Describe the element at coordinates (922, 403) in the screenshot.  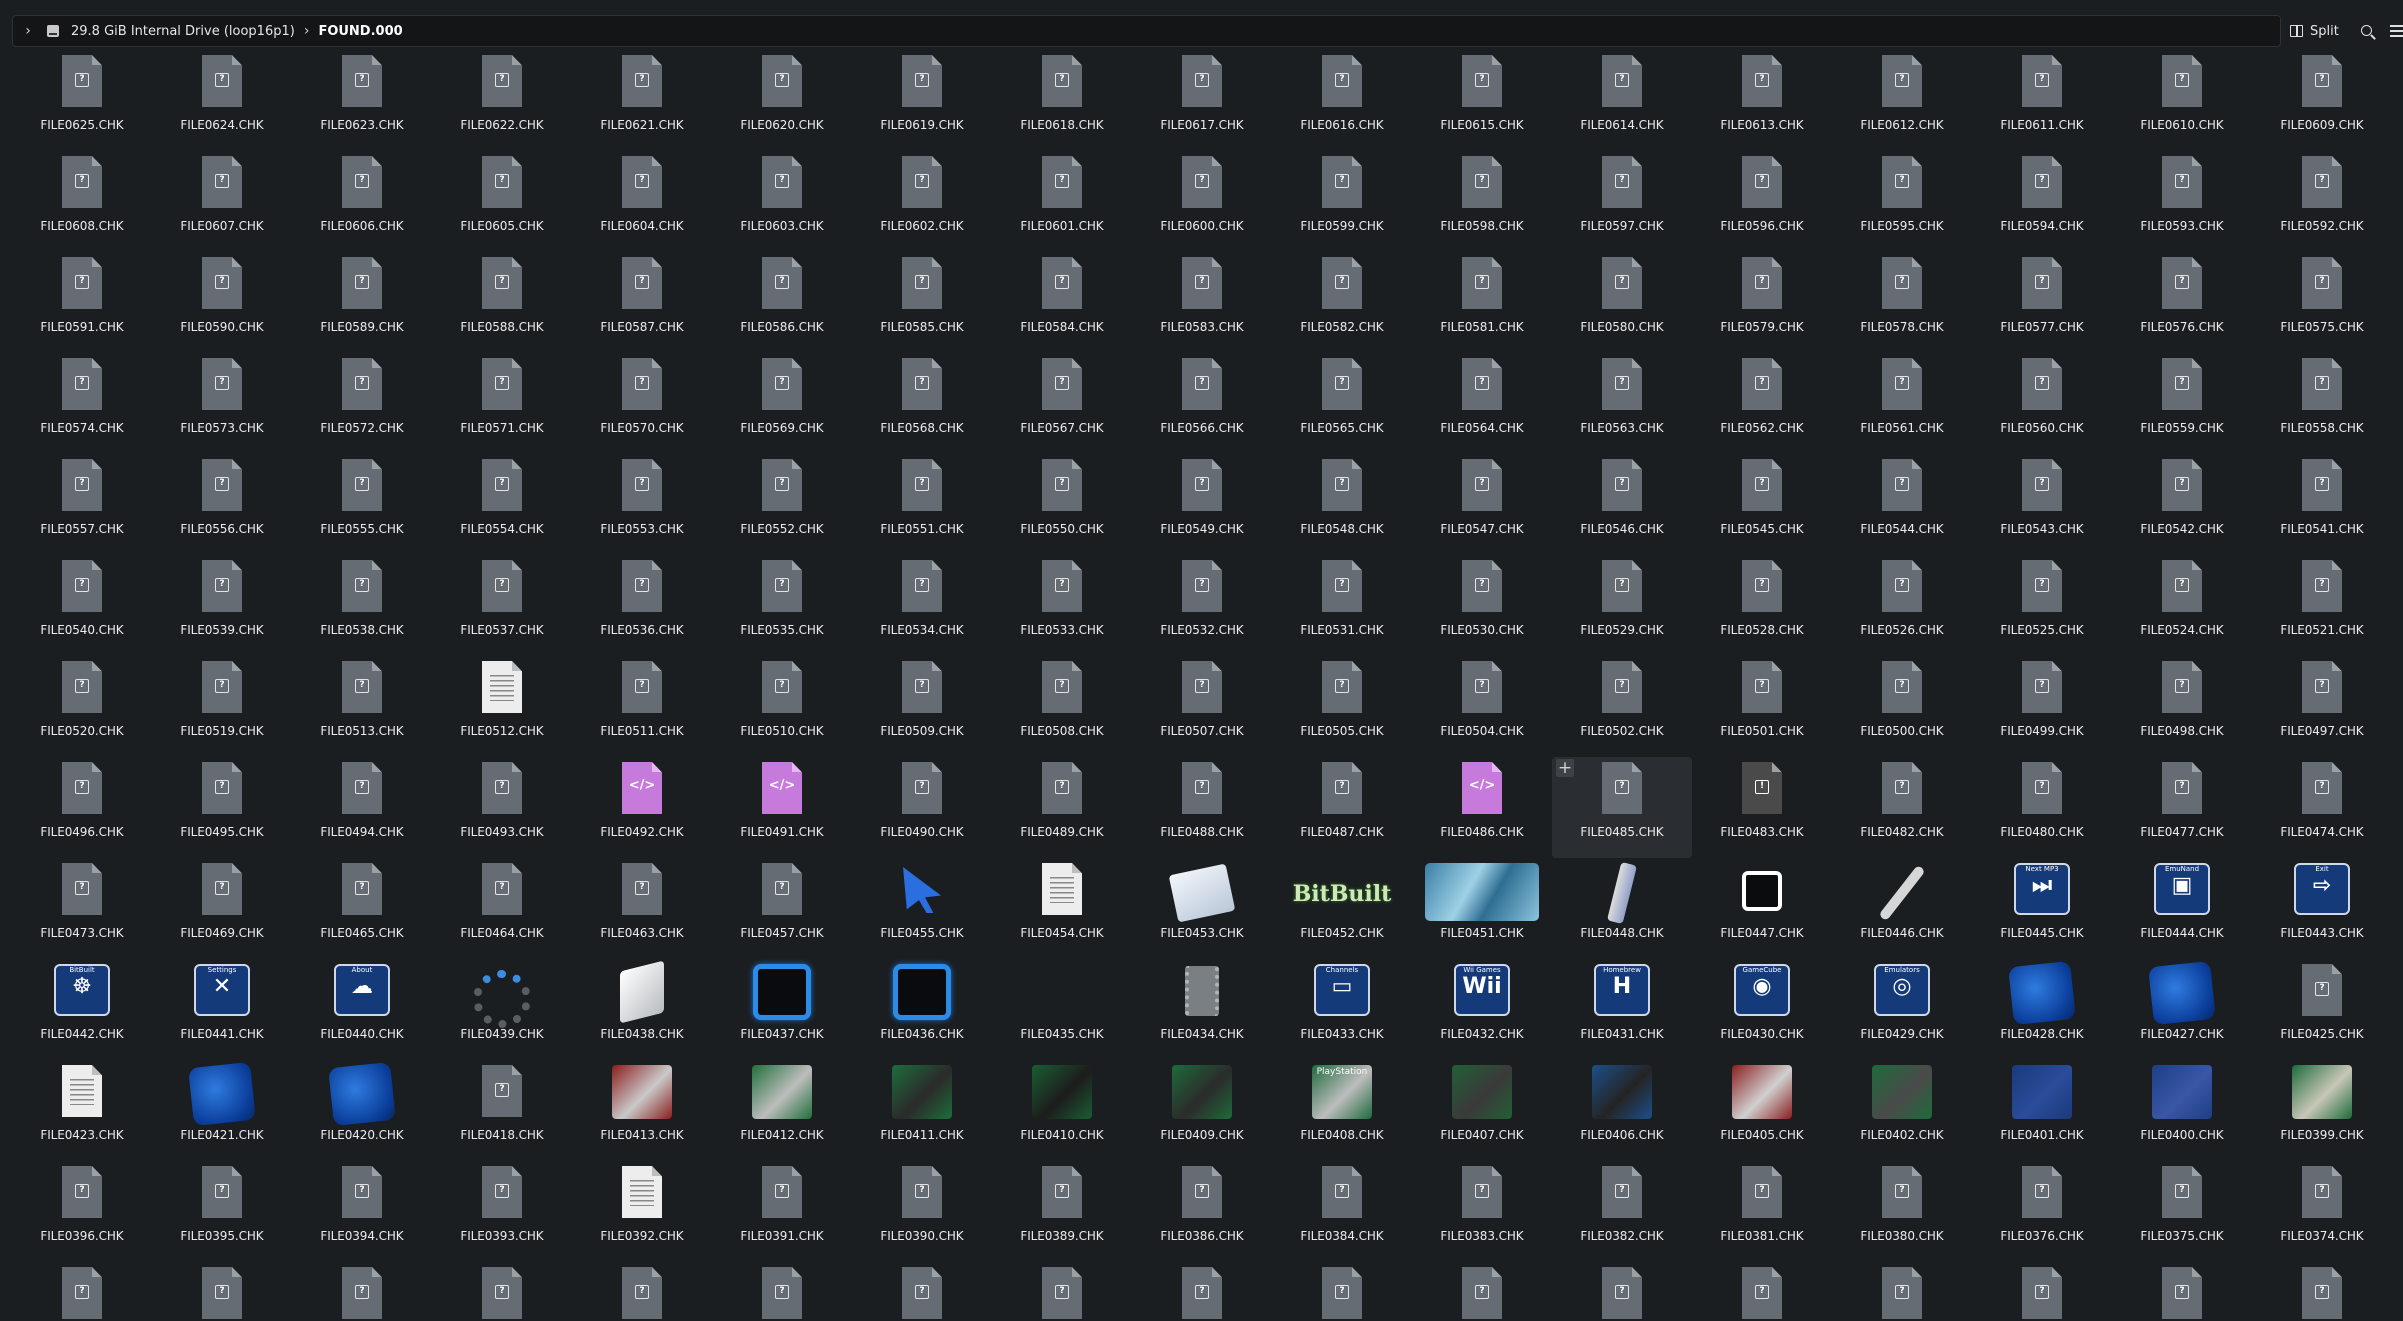
I see `file-item: ? FILE0568.CHK` at that location.